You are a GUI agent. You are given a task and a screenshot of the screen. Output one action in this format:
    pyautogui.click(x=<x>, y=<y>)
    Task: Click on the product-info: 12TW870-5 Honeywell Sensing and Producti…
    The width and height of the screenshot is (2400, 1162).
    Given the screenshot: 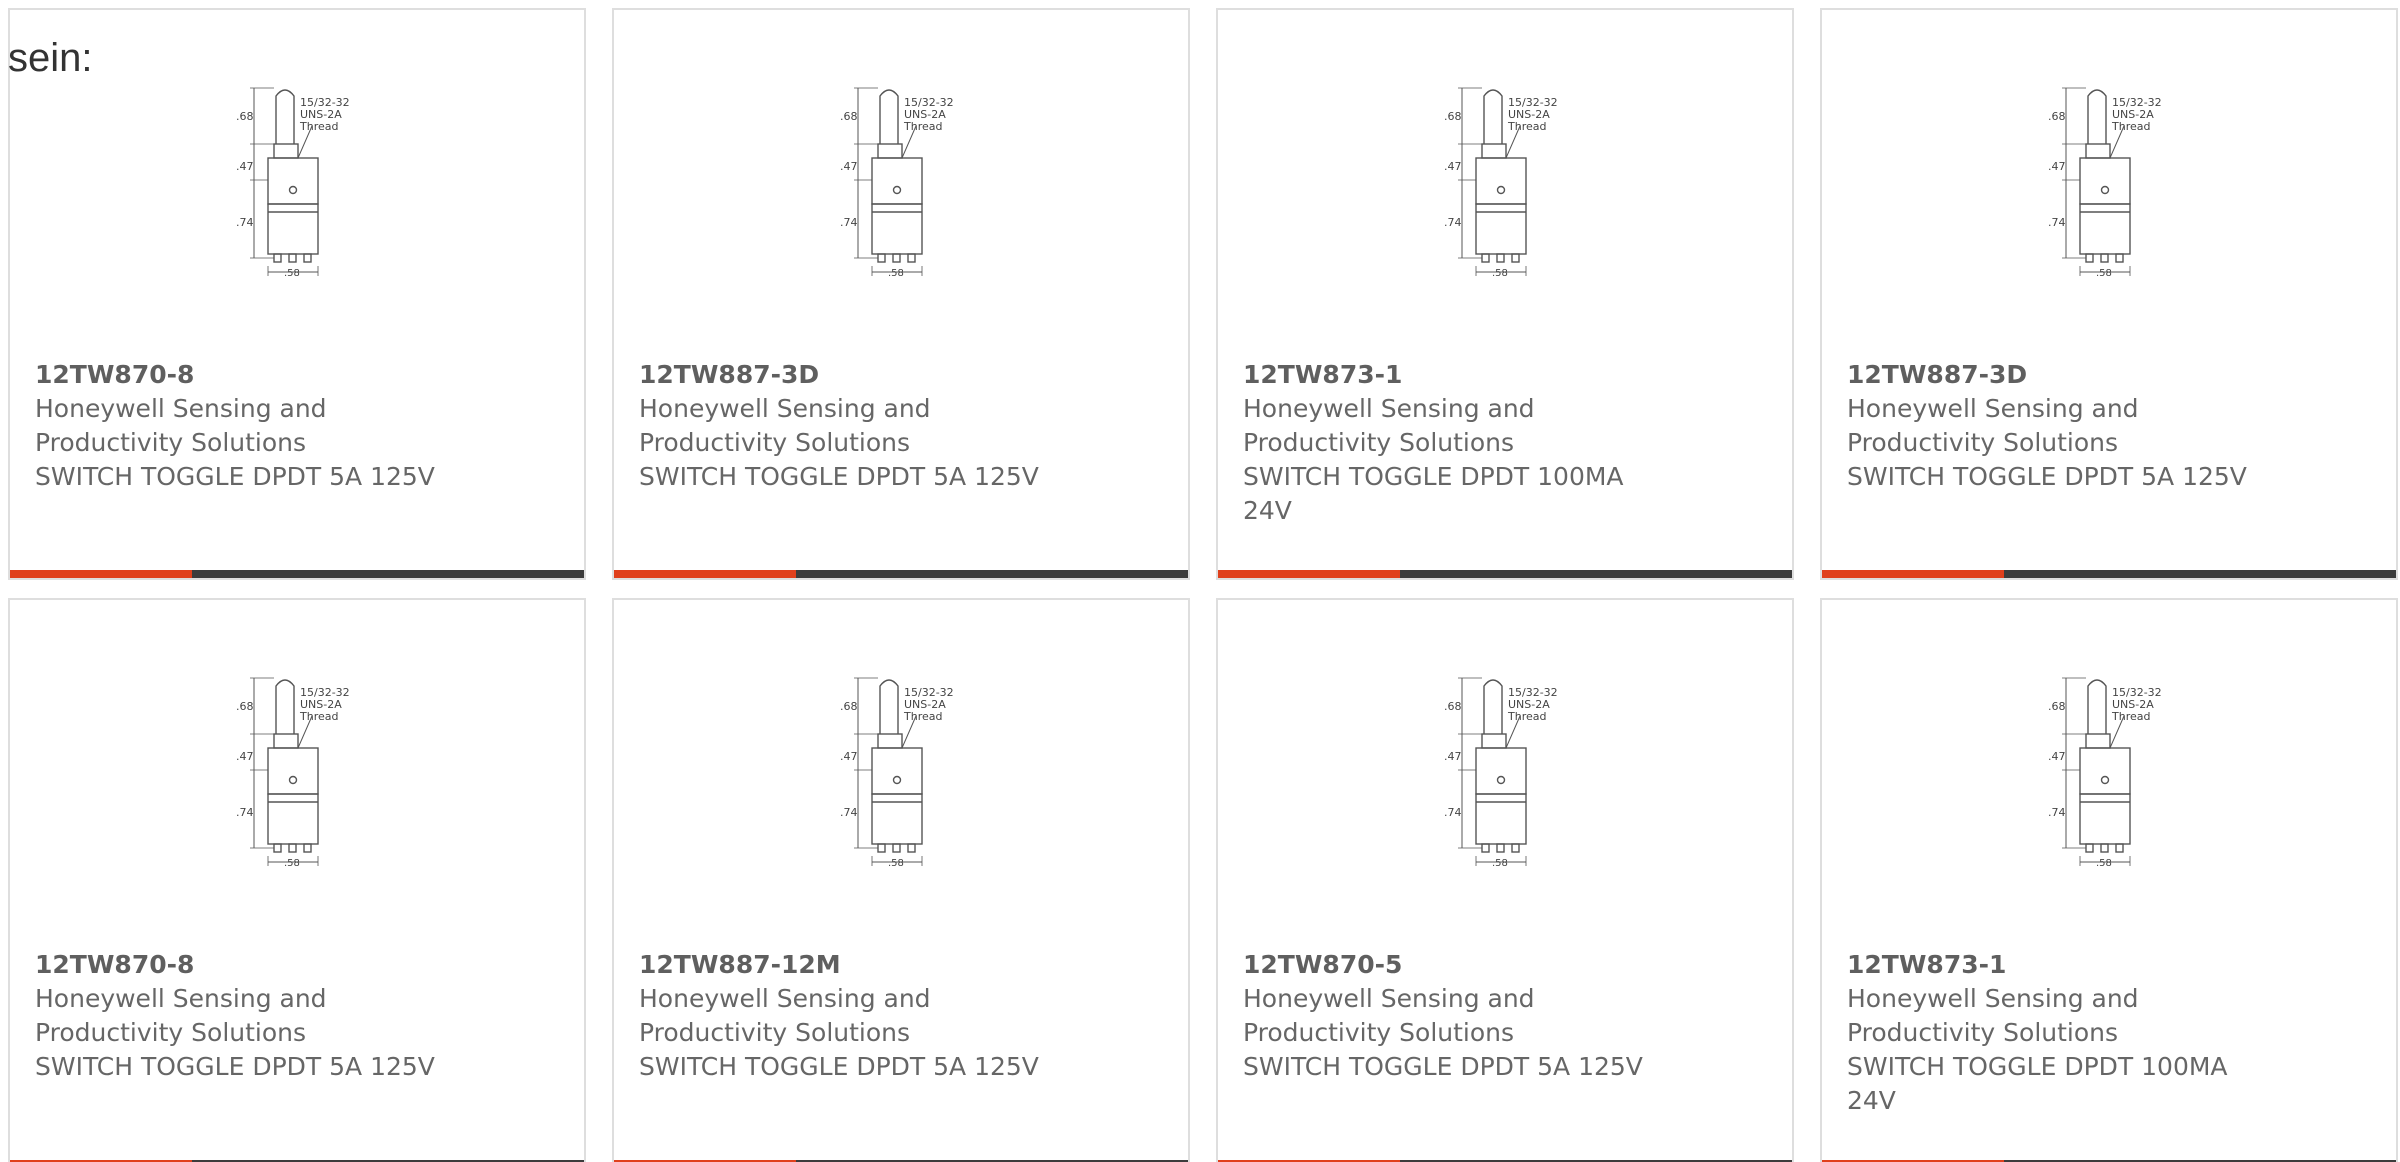 What is the action you would take?
    pyautogui.click(x=1503, y=1016)
    